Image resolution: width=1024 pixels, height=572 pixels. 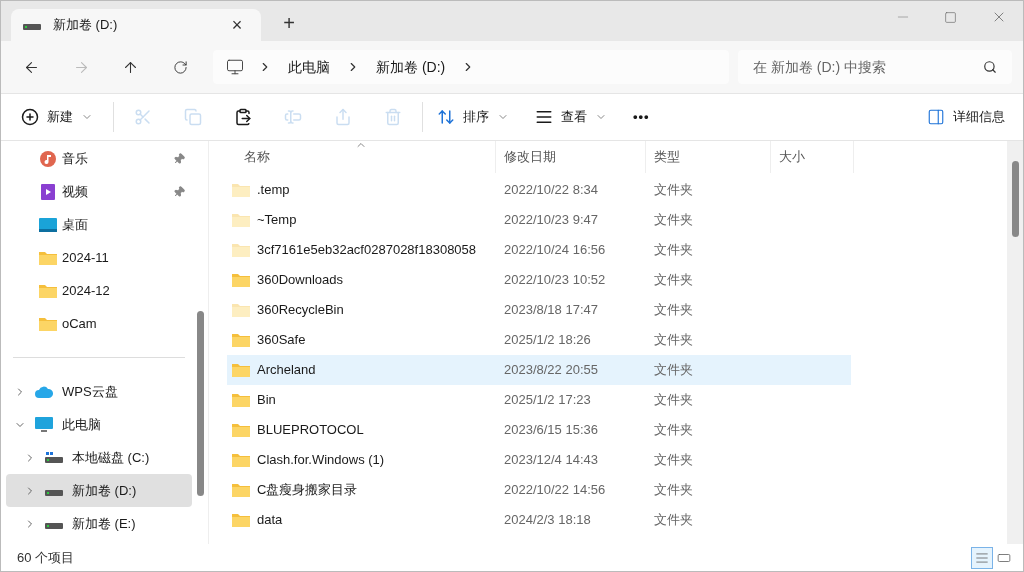 What do you see at coordinates (547, 400) in the screenshot?
I see `modified-date: 2025/1/2 17:23` at bounding box center [547, 400].